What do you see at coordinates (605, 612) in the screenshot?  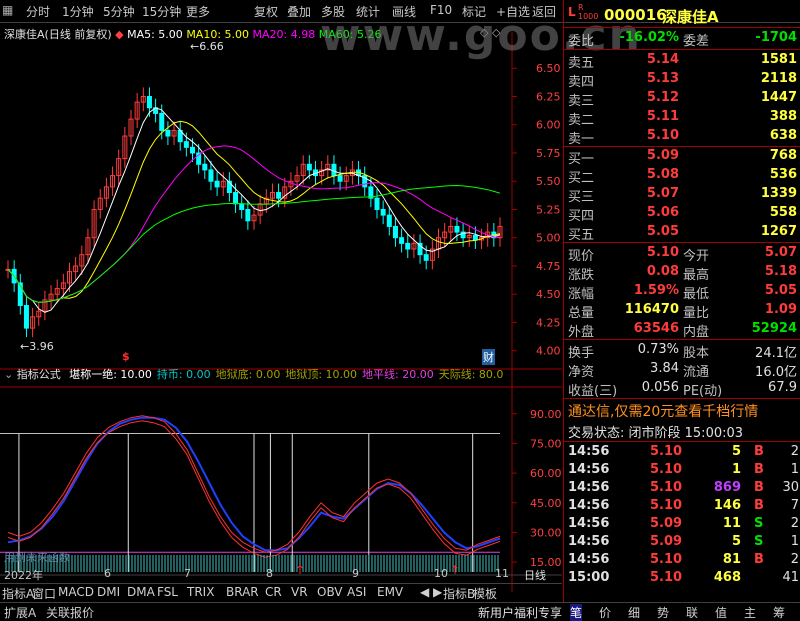 I see `detail-tab: 价` at bounding box center [605, 612].